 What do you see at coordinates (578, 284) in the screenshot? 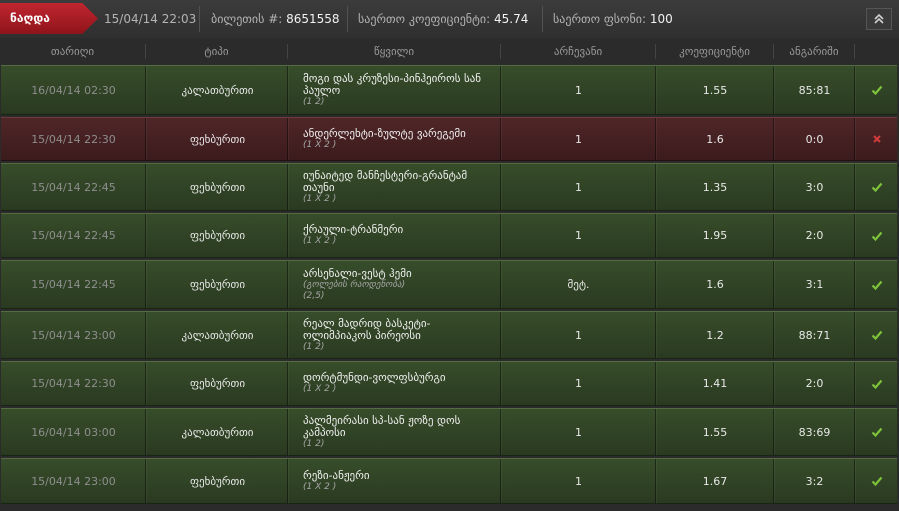
I see `cell-choice: მეტ.` at bounding box center [578, 284].